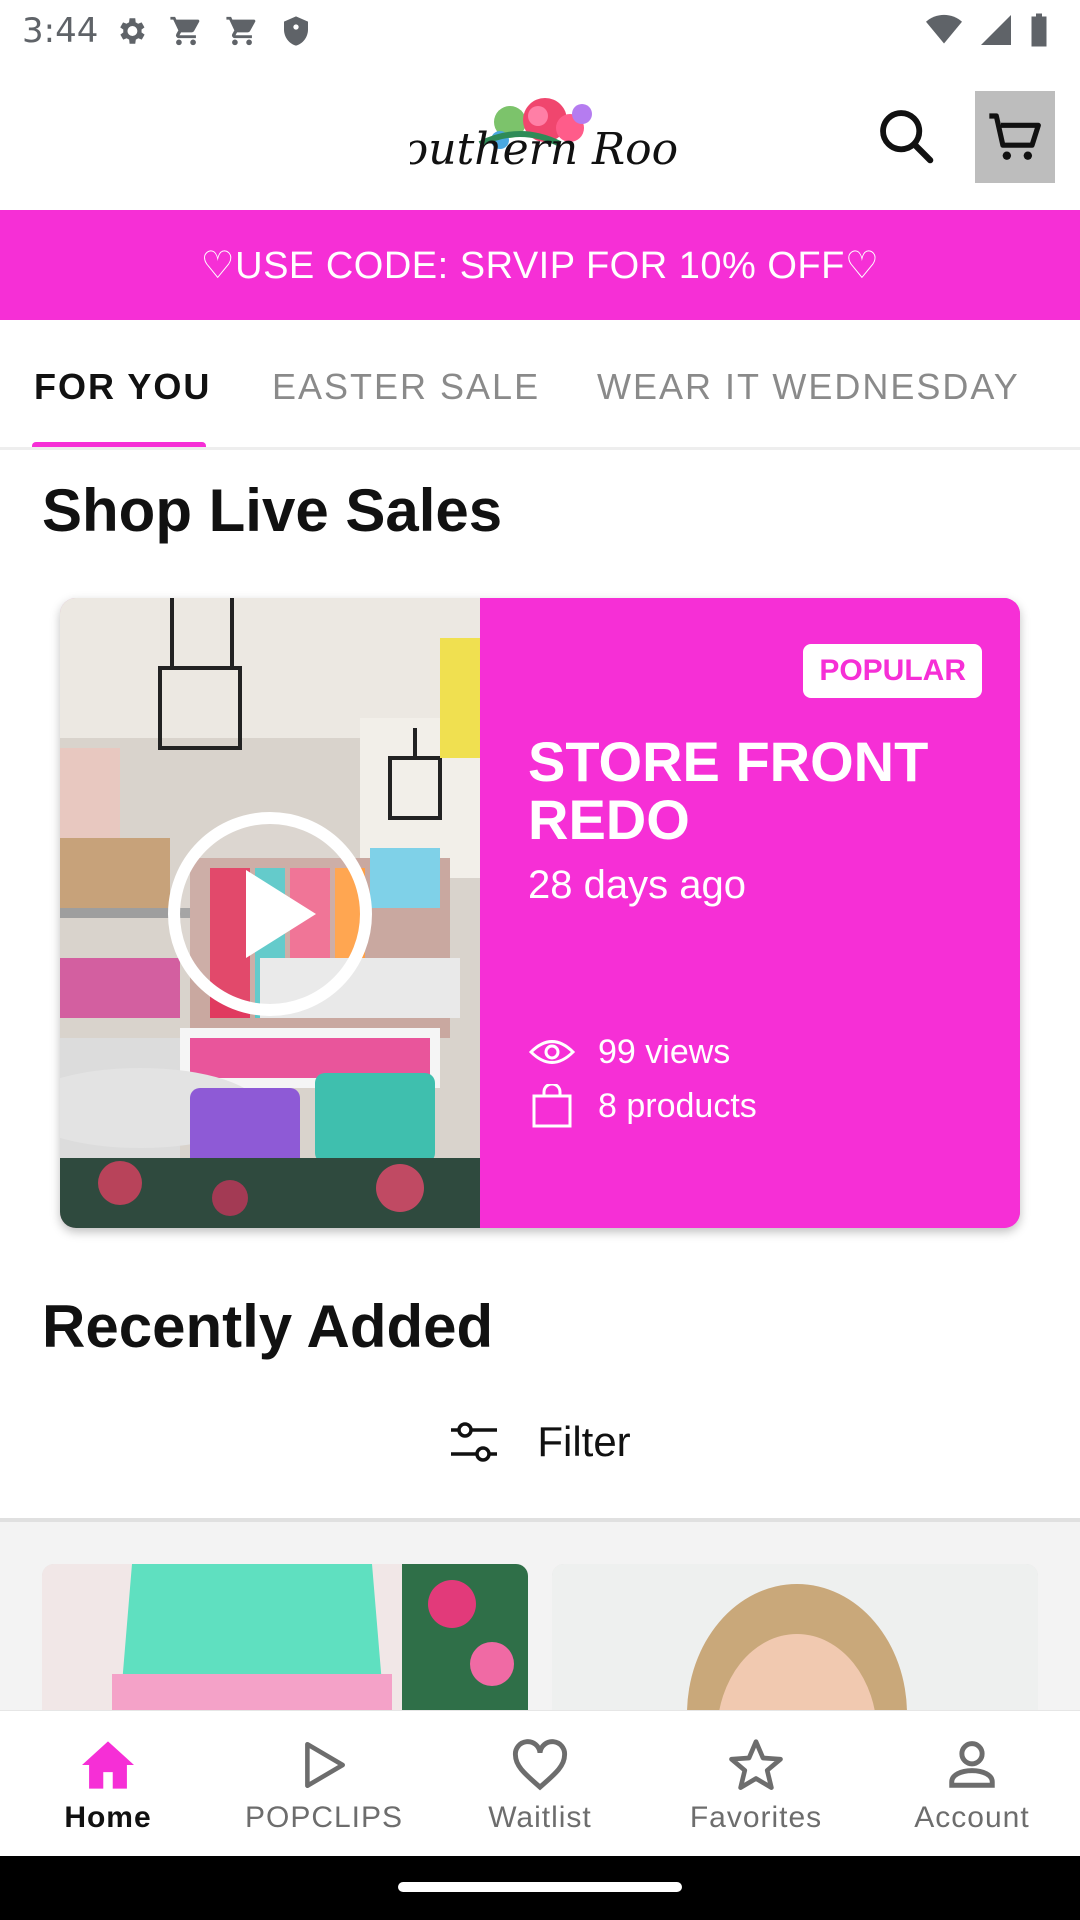  I want to click on status-system-icons, so click(987, 30).